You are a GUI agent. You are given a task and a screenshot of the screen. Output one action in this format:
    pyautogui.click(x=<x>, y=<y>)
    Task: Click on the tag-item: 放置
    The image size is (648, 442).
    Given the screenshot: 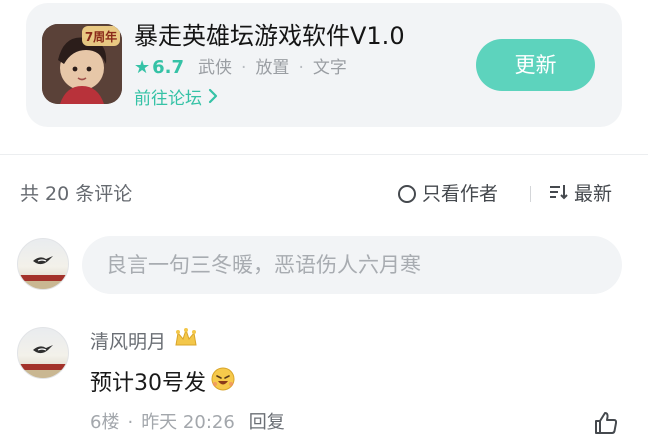 What is the action you would take?
    pyautogui.click(x=272, y=68)
    